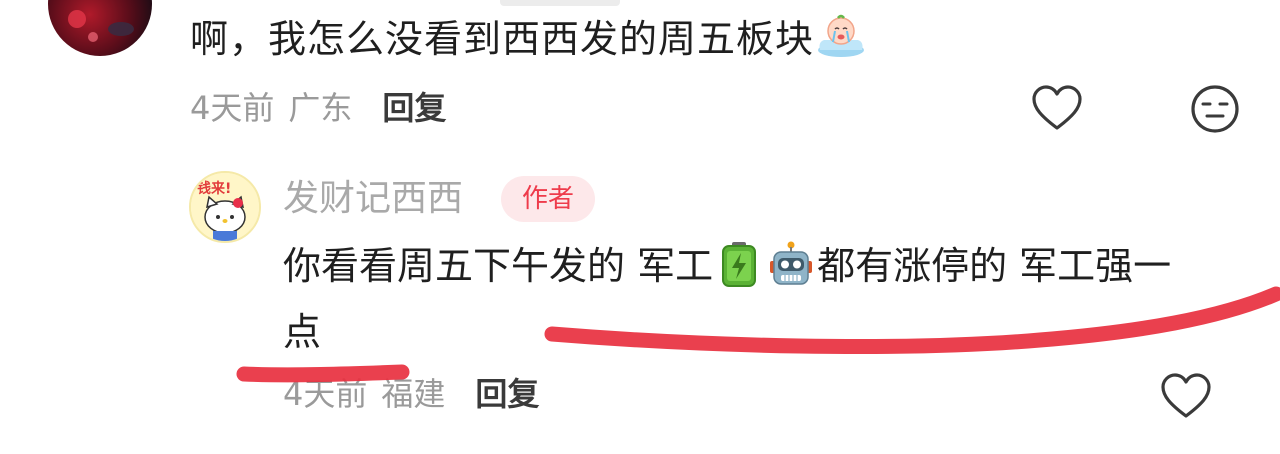 The image size is (1280, 454). What do you see at coordinates (325, 394) in the screenshot?
I see `reply-time: 4天前` at bounding box center [325, 394].